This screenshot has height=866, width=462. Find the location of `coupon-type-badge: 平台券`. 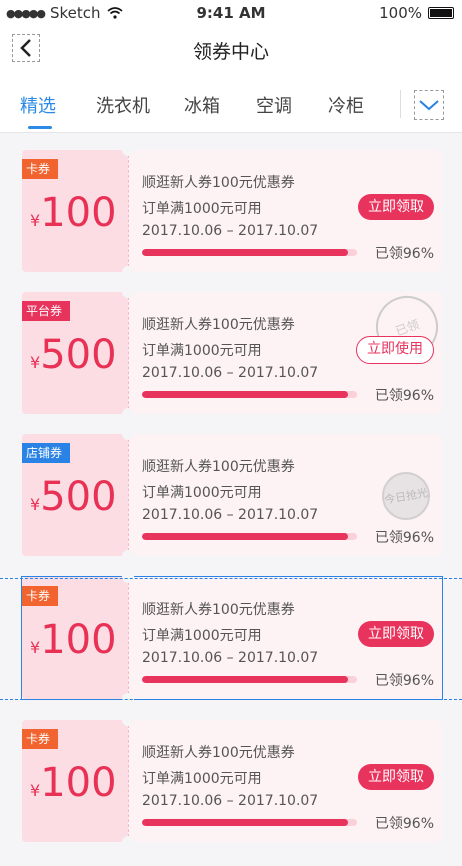

coupon-type-badge: 平台券 is located at coordinates (46, 311).